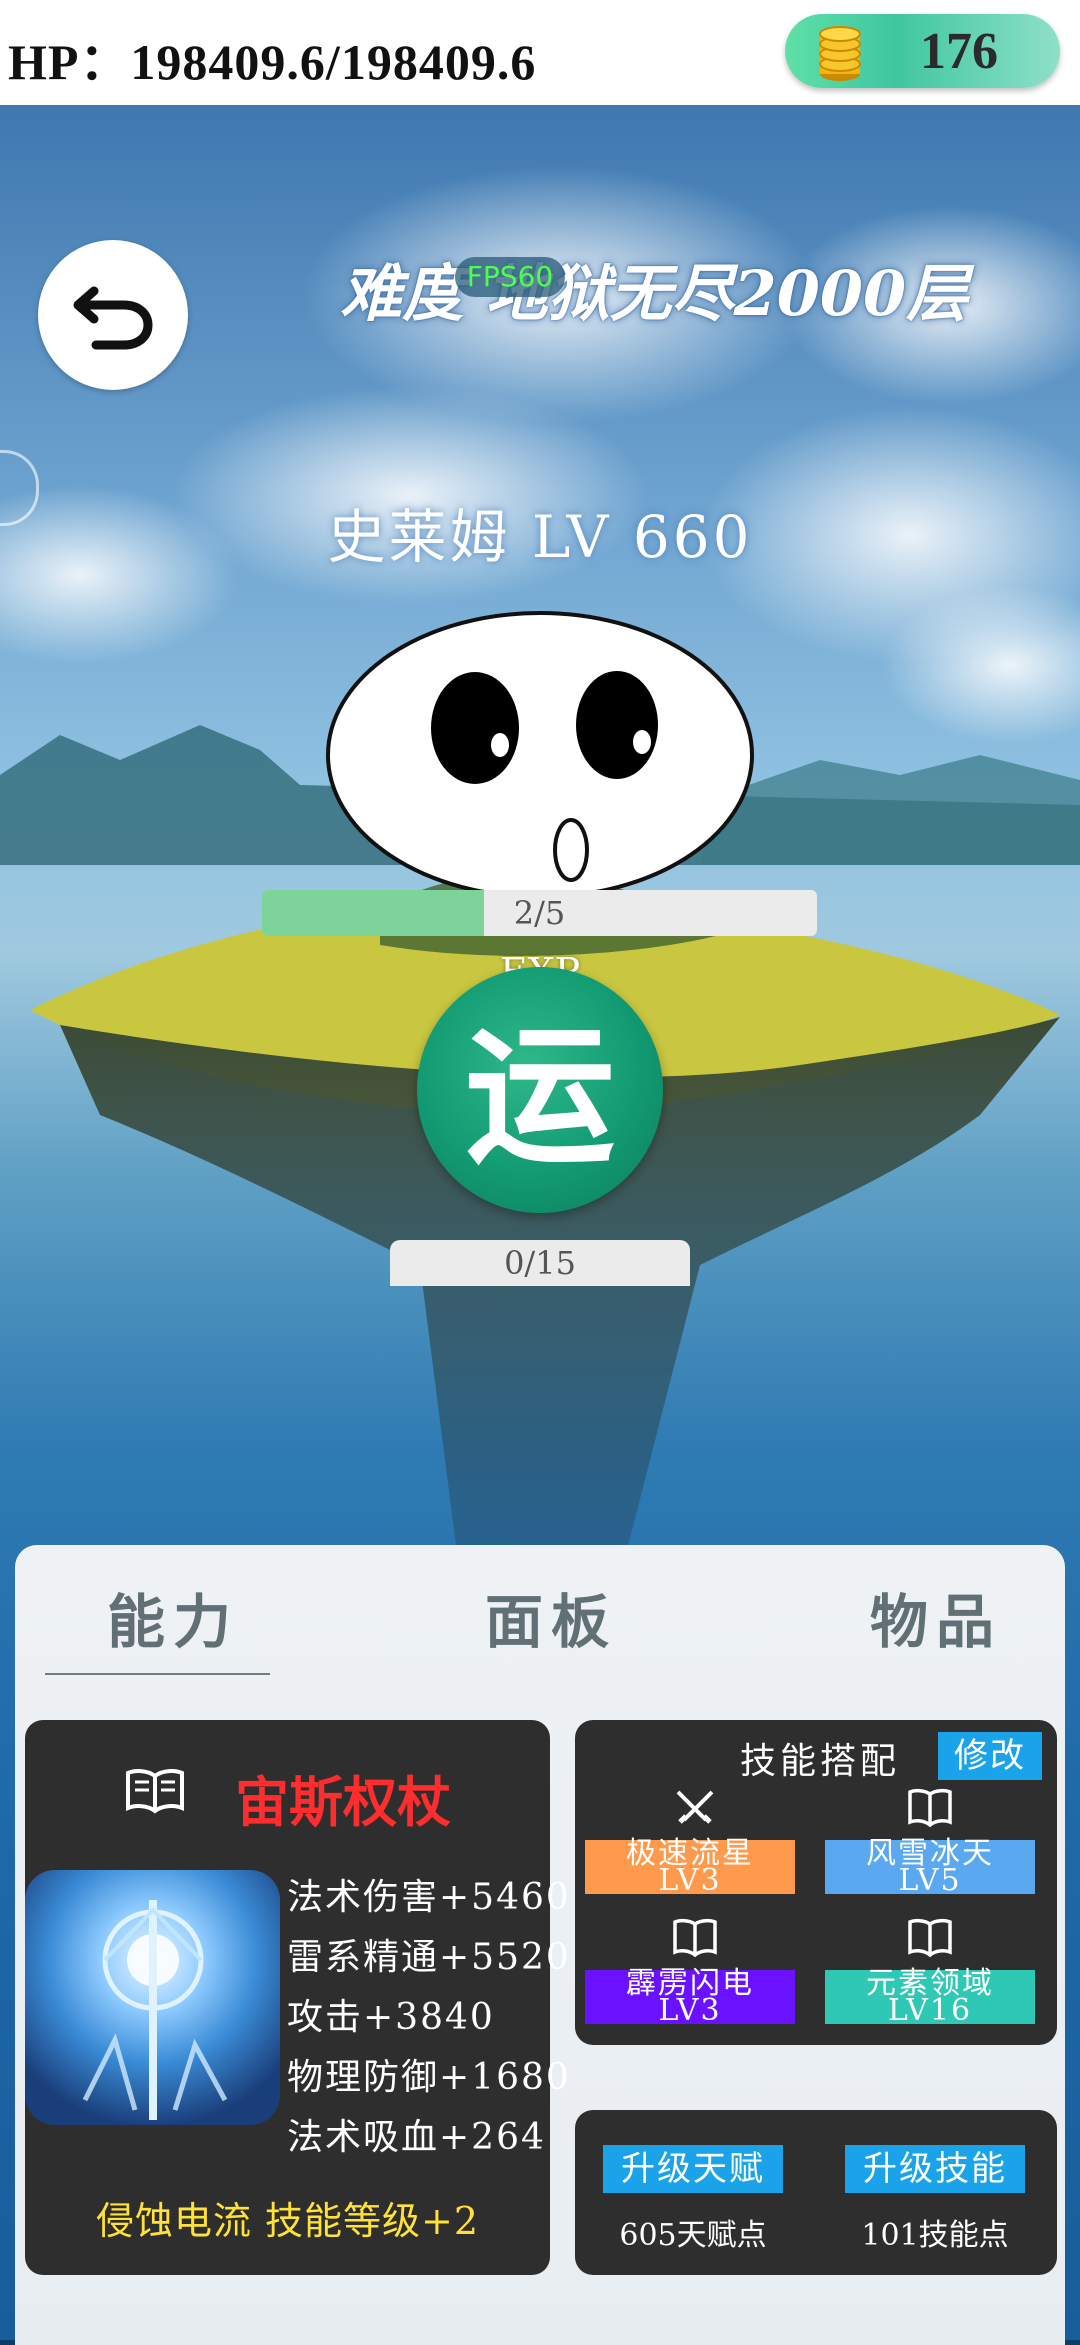 This screenshot has width=1080, height=2345. Describe the element at coordinates (930, 1997) in the screenshot. I see `skill-slot-4: 元素领域 LV16` at that location.